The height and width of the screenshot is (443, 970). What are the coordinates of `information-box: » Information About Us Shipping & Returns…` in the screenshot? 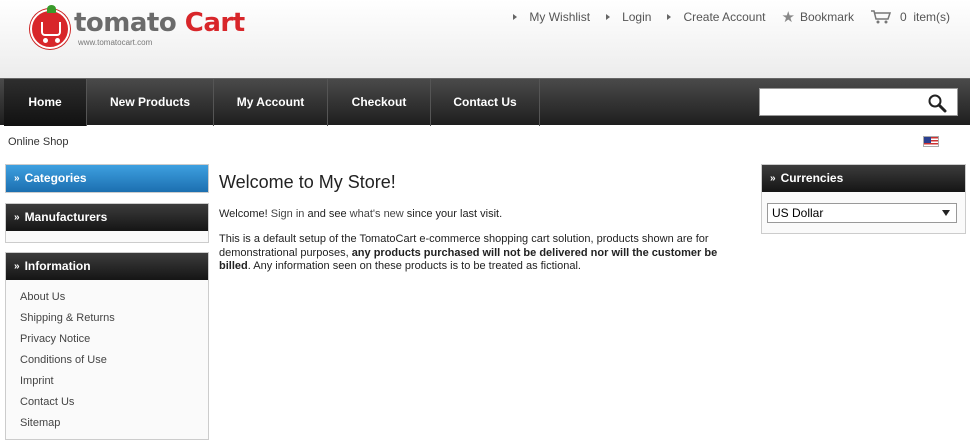 It's located at (107, 346).